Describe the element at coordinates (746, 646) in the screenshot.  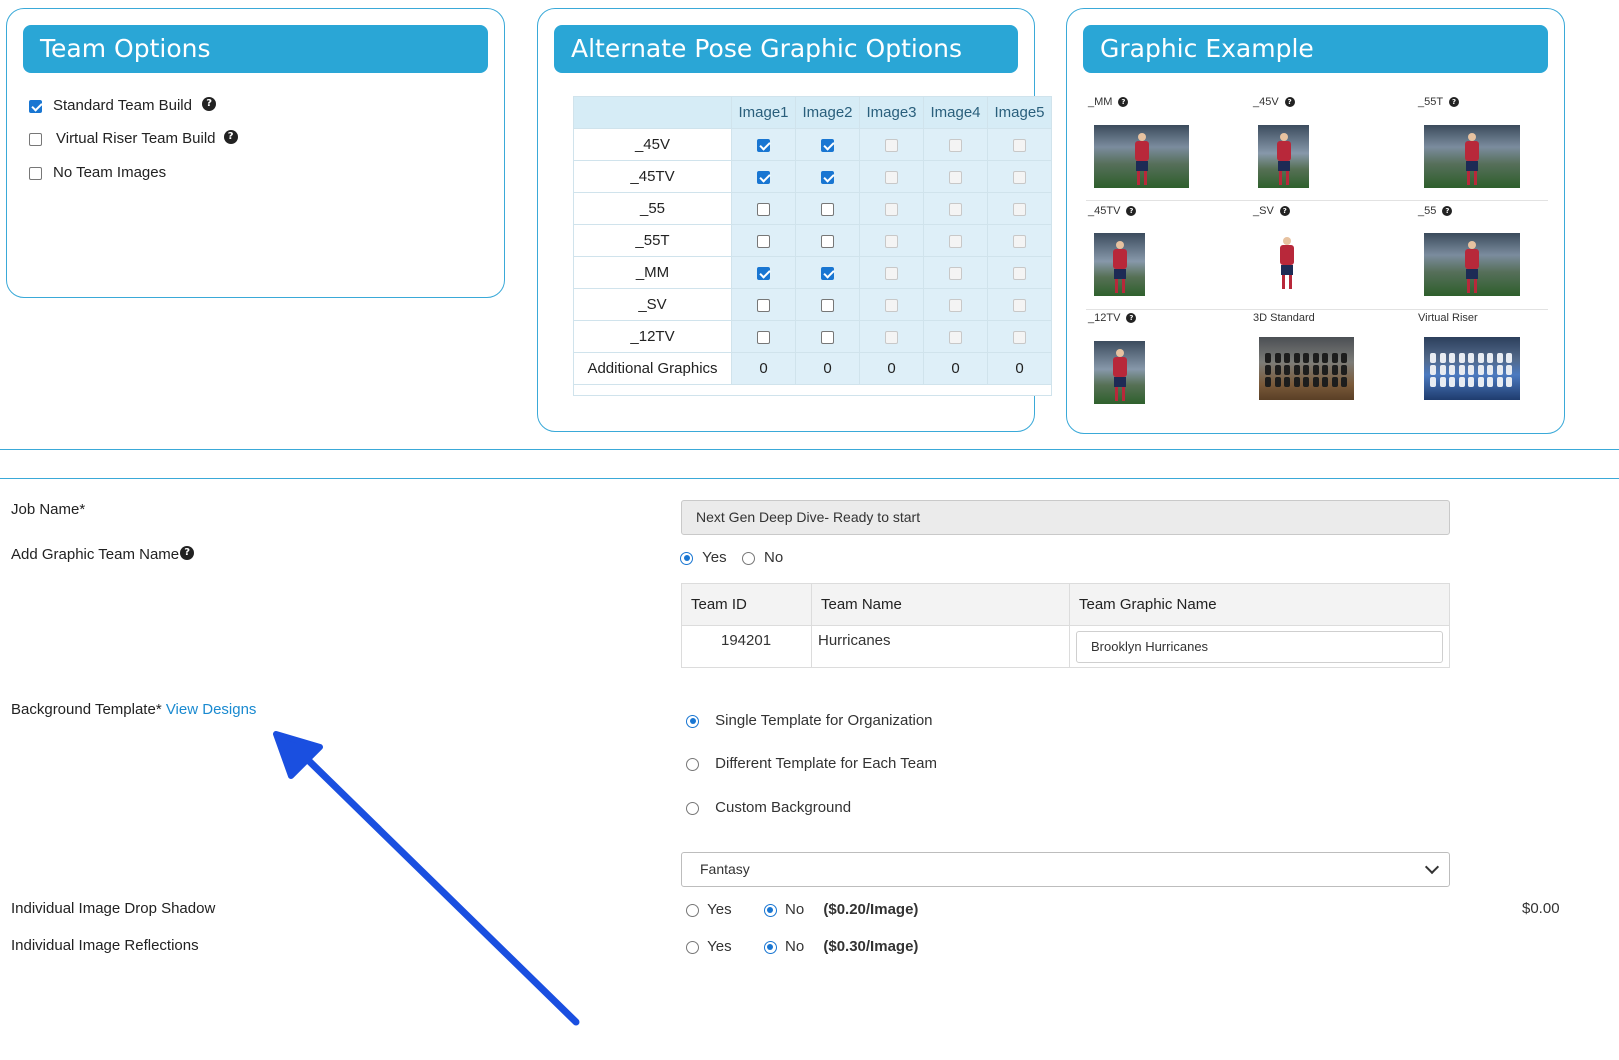
I see `team-id-cell: 194201` at that location.